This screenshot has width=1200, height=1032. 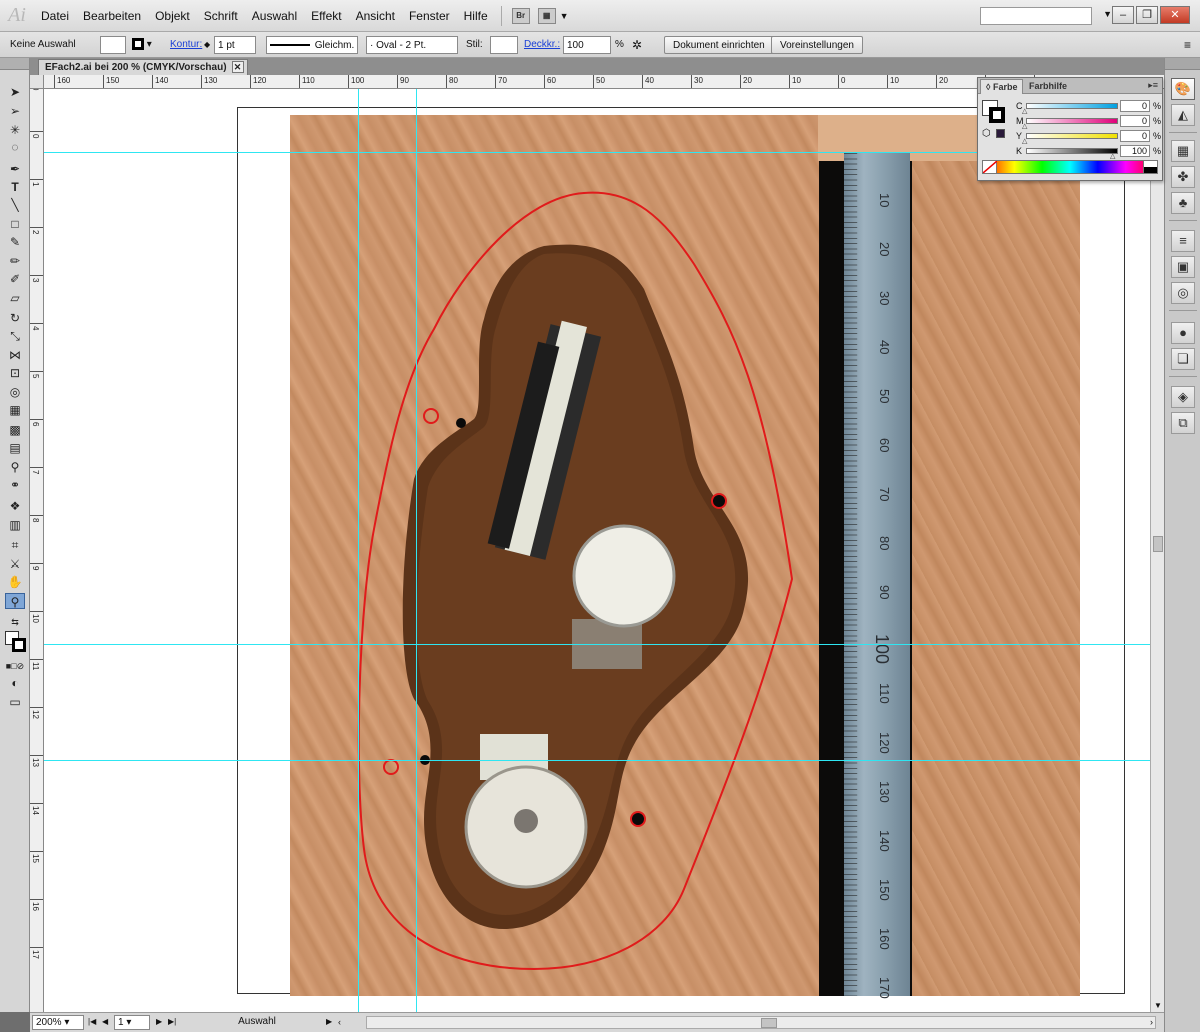 What do you see at coordinates (15, 601) in the screenshot?
I see `zoom-tool-icon: ⚲` at bounding box center [15, 601].